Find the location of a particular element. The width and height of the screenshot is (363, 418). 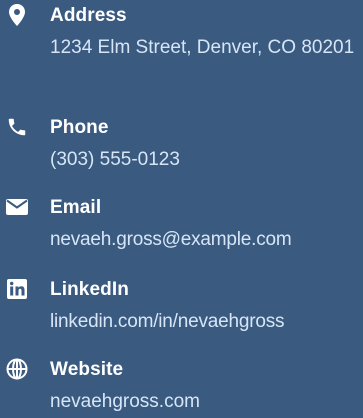

phone-value: (303) 555-0123 is located at coordinates (205, 160).